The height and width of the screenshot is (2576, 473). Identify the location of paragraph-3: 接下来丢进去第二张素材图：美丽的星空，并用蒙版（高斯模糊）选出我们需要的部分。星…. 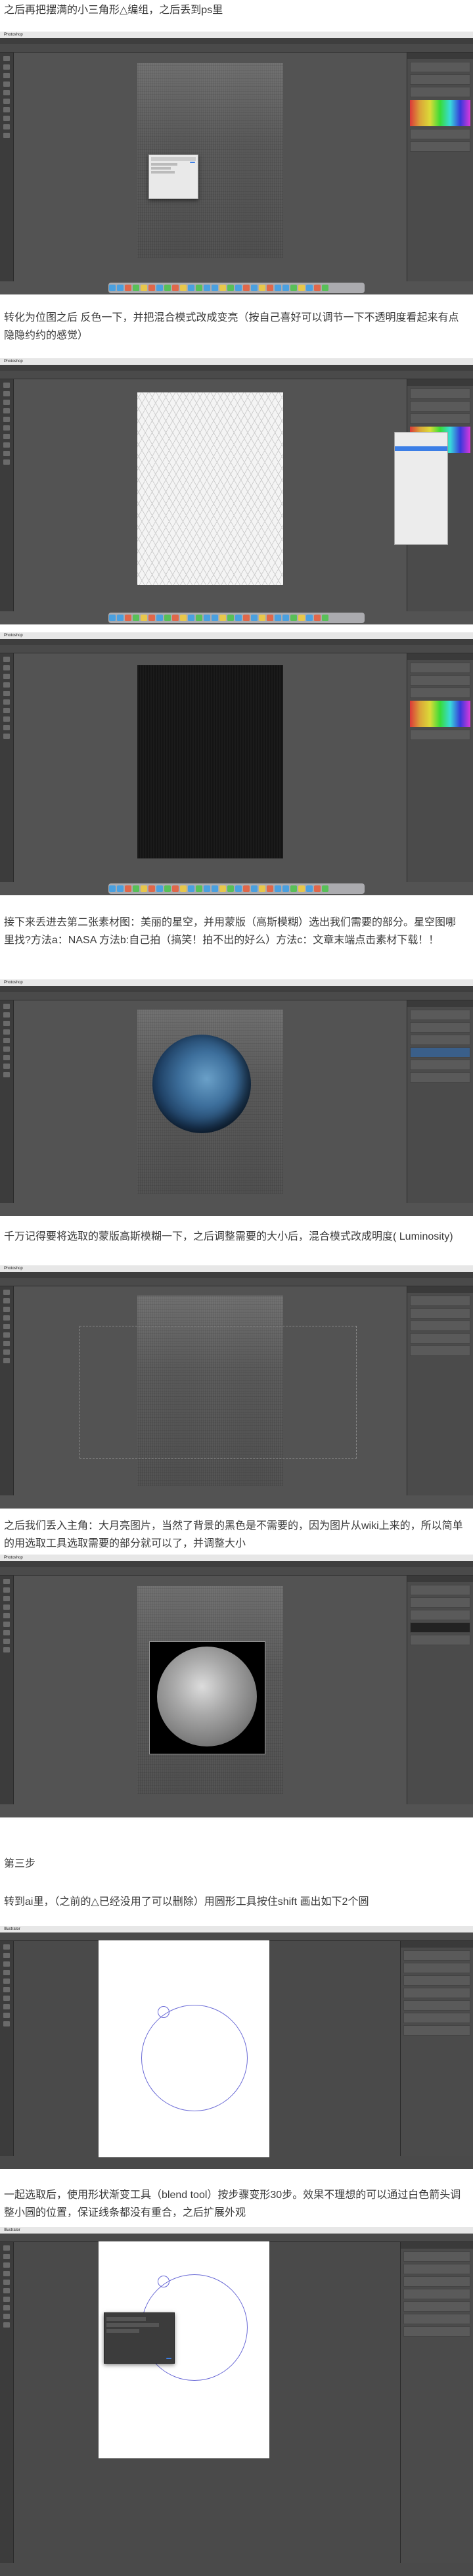
(230, 931).